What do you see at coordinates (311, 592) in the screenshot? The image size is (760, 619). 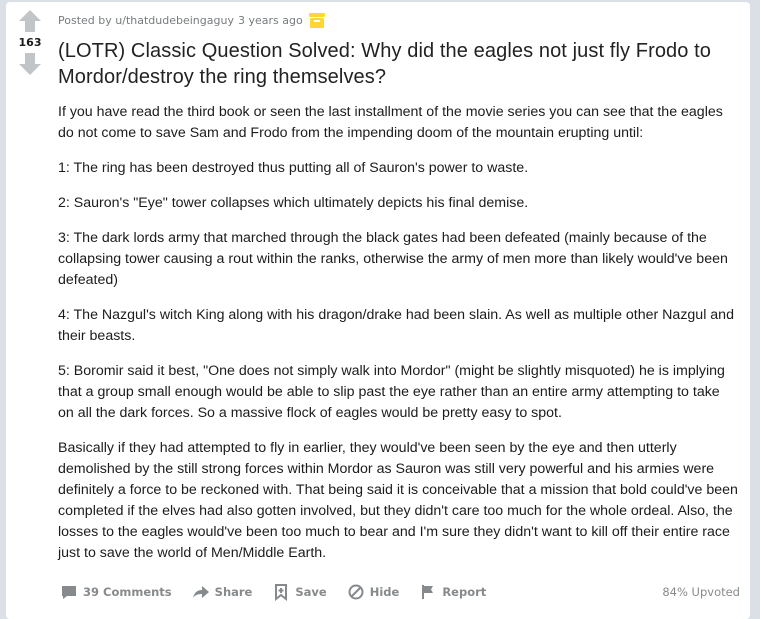 I see `save-label: Save` at bounding box center [311, 592].